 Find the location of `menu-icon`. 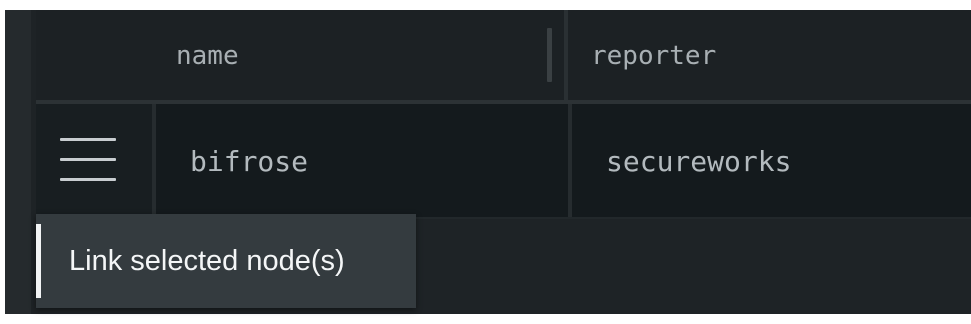

menu-icon is located at coordinates (88, 160).